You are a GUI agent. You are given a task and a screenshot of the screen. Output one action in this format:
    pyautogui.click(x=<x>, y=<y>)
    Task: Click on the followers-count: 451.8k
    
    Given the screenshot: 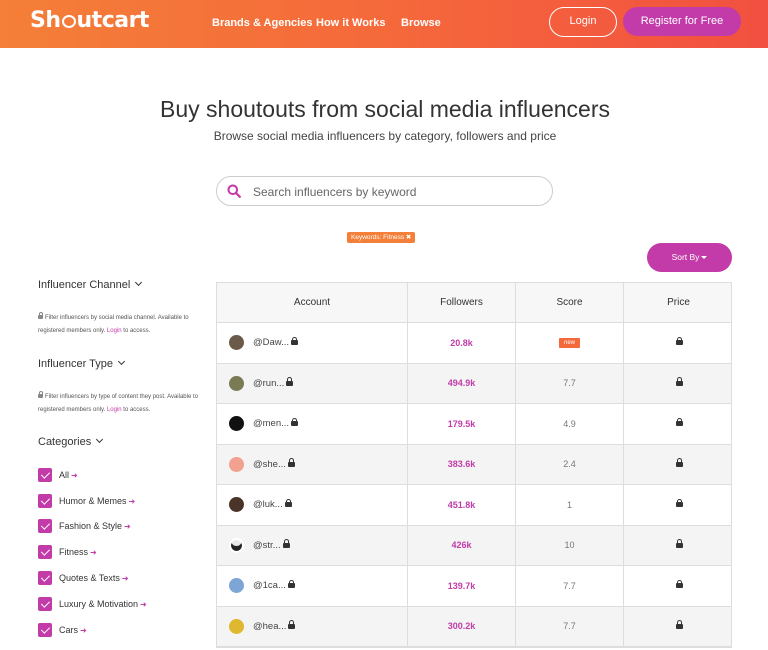 What is the action you would take?
    pyautogui.click(x=461, y=504)
    